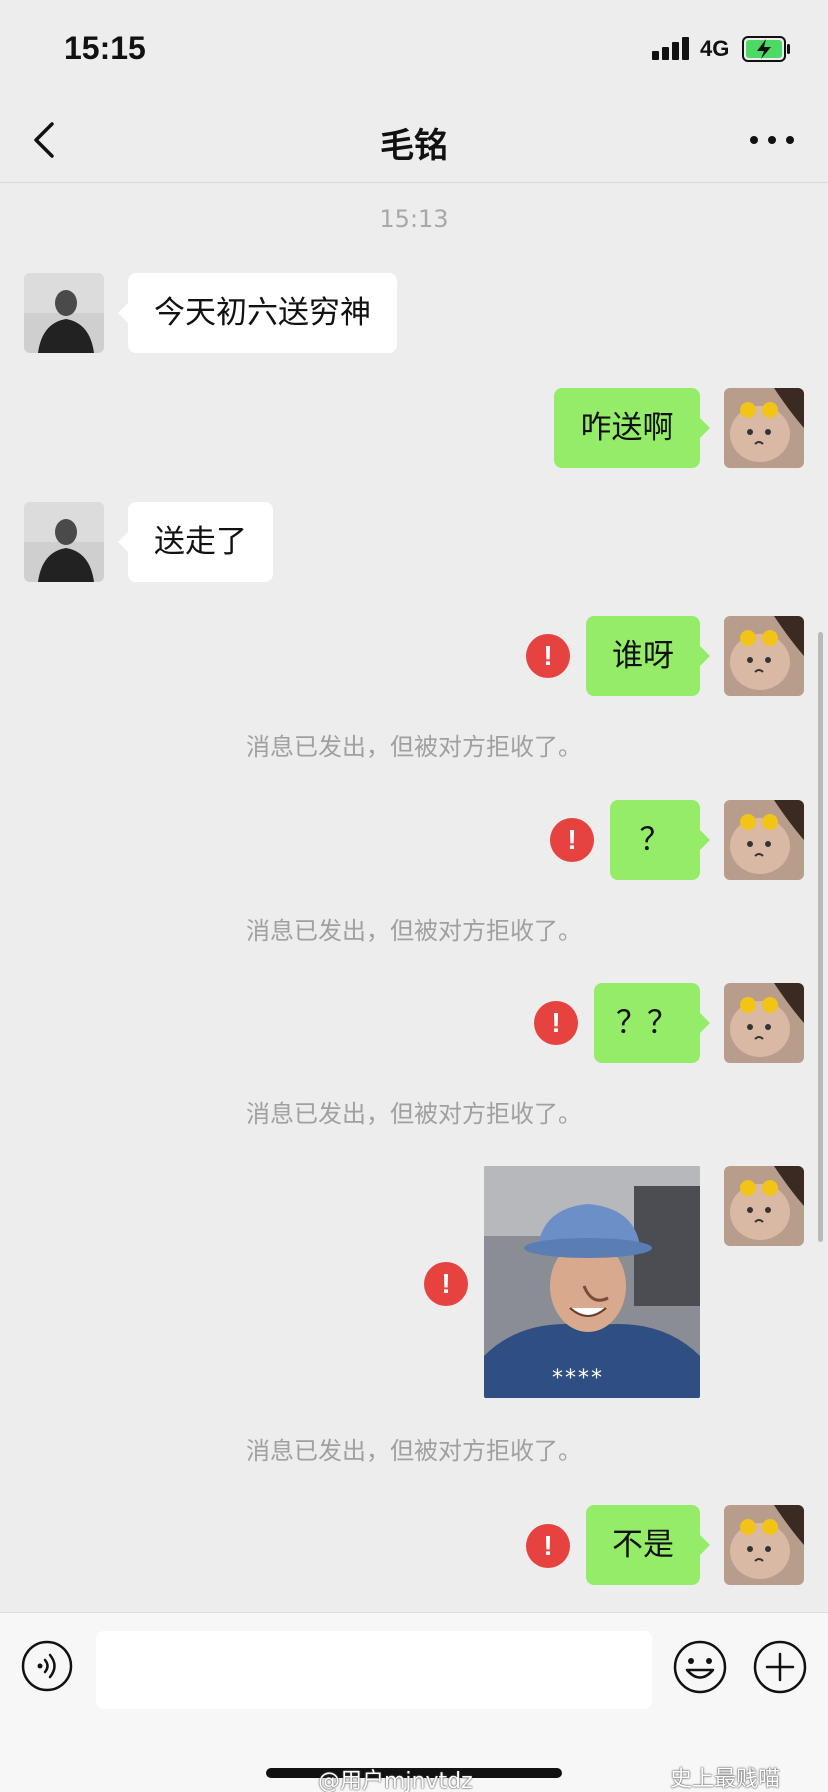  Describe the element at coordinates (632, 428) in the screenshot. I see `message-bubble-outgoing: 咋送啊` at that location.